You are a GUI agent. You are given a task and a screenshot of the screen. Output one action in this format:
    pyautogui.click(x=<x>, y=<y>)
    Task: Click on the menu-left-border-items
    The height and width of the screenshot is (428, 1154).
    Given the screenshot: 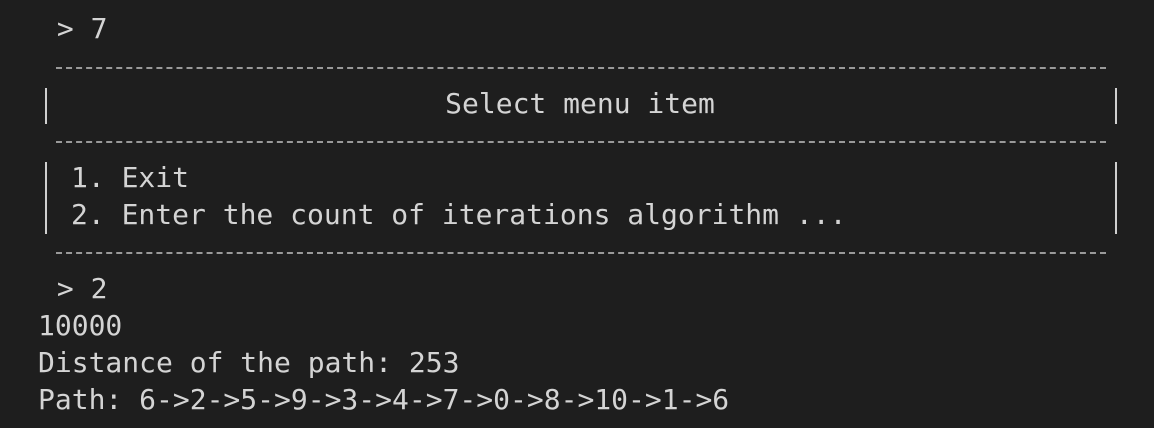 What is the action you would take?
    pyautogui.click(x=46, y=198)
    